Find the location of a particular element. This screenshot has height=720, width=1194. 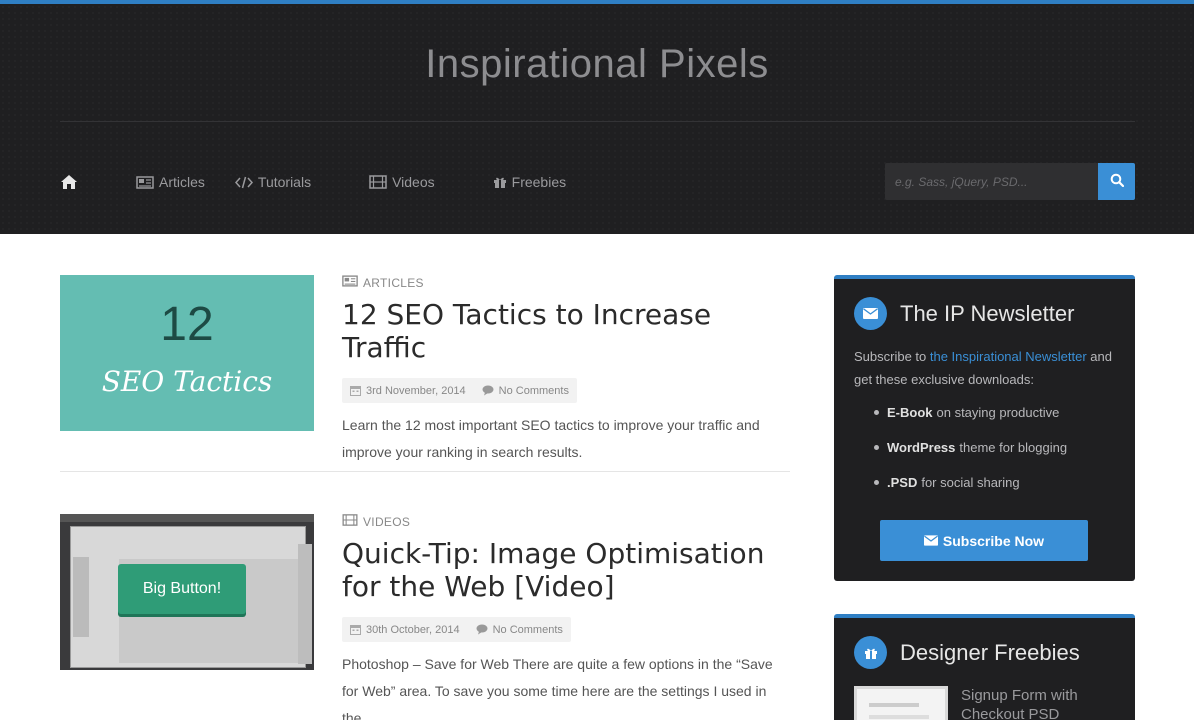

search-icon is located at coordinates (1117, 181).